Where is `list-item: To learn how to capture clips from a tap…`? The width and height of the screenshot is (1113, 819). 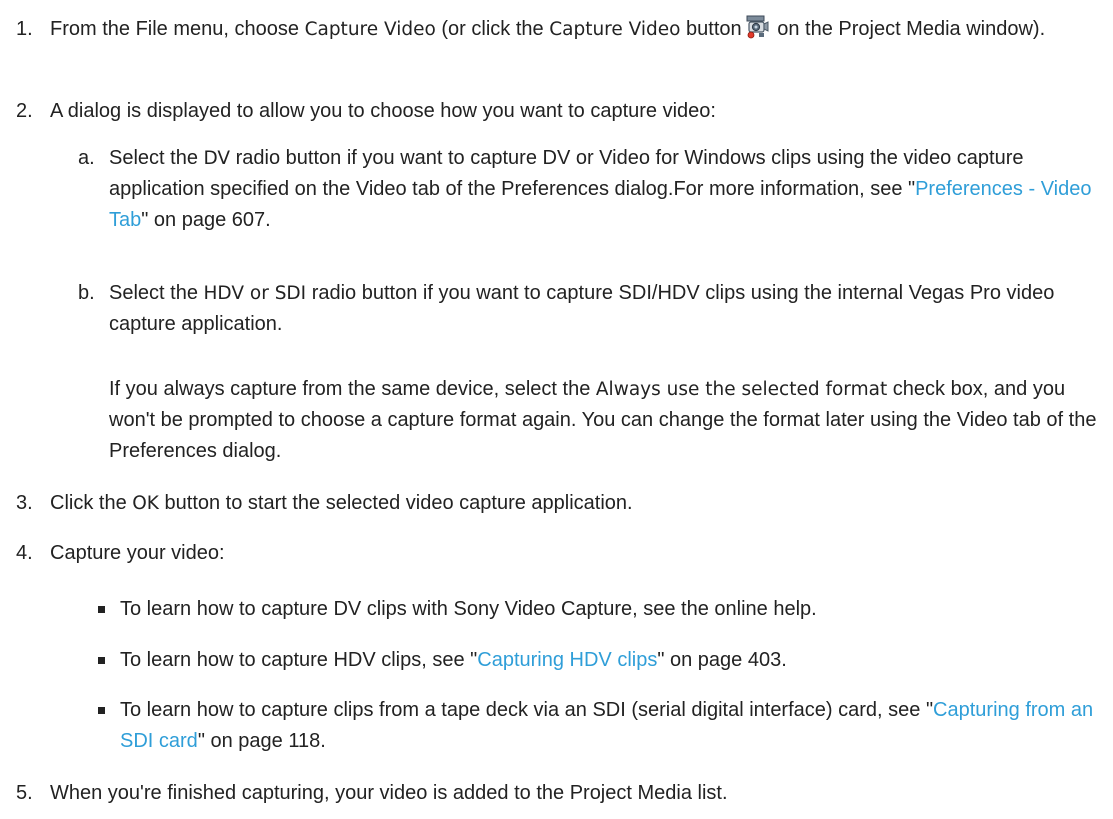
list-item: To learn how to capture clips from a tap… is located at coordinates (600, 726).